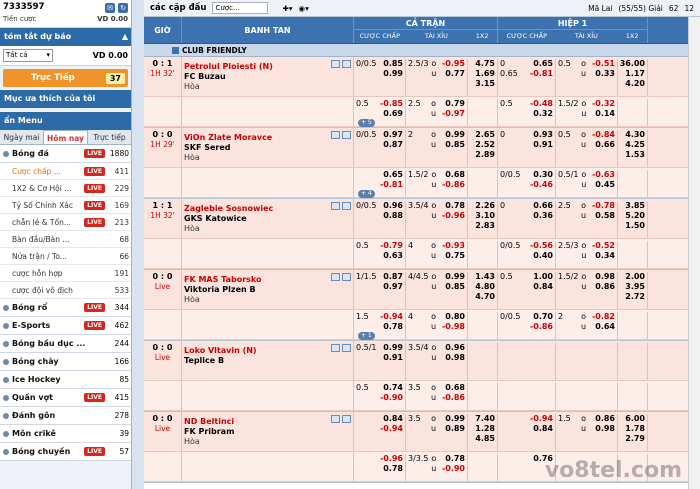  Describe the element at coordinates (538, 175) in the screenshot. I see `odds-value: 0.30` at that location.